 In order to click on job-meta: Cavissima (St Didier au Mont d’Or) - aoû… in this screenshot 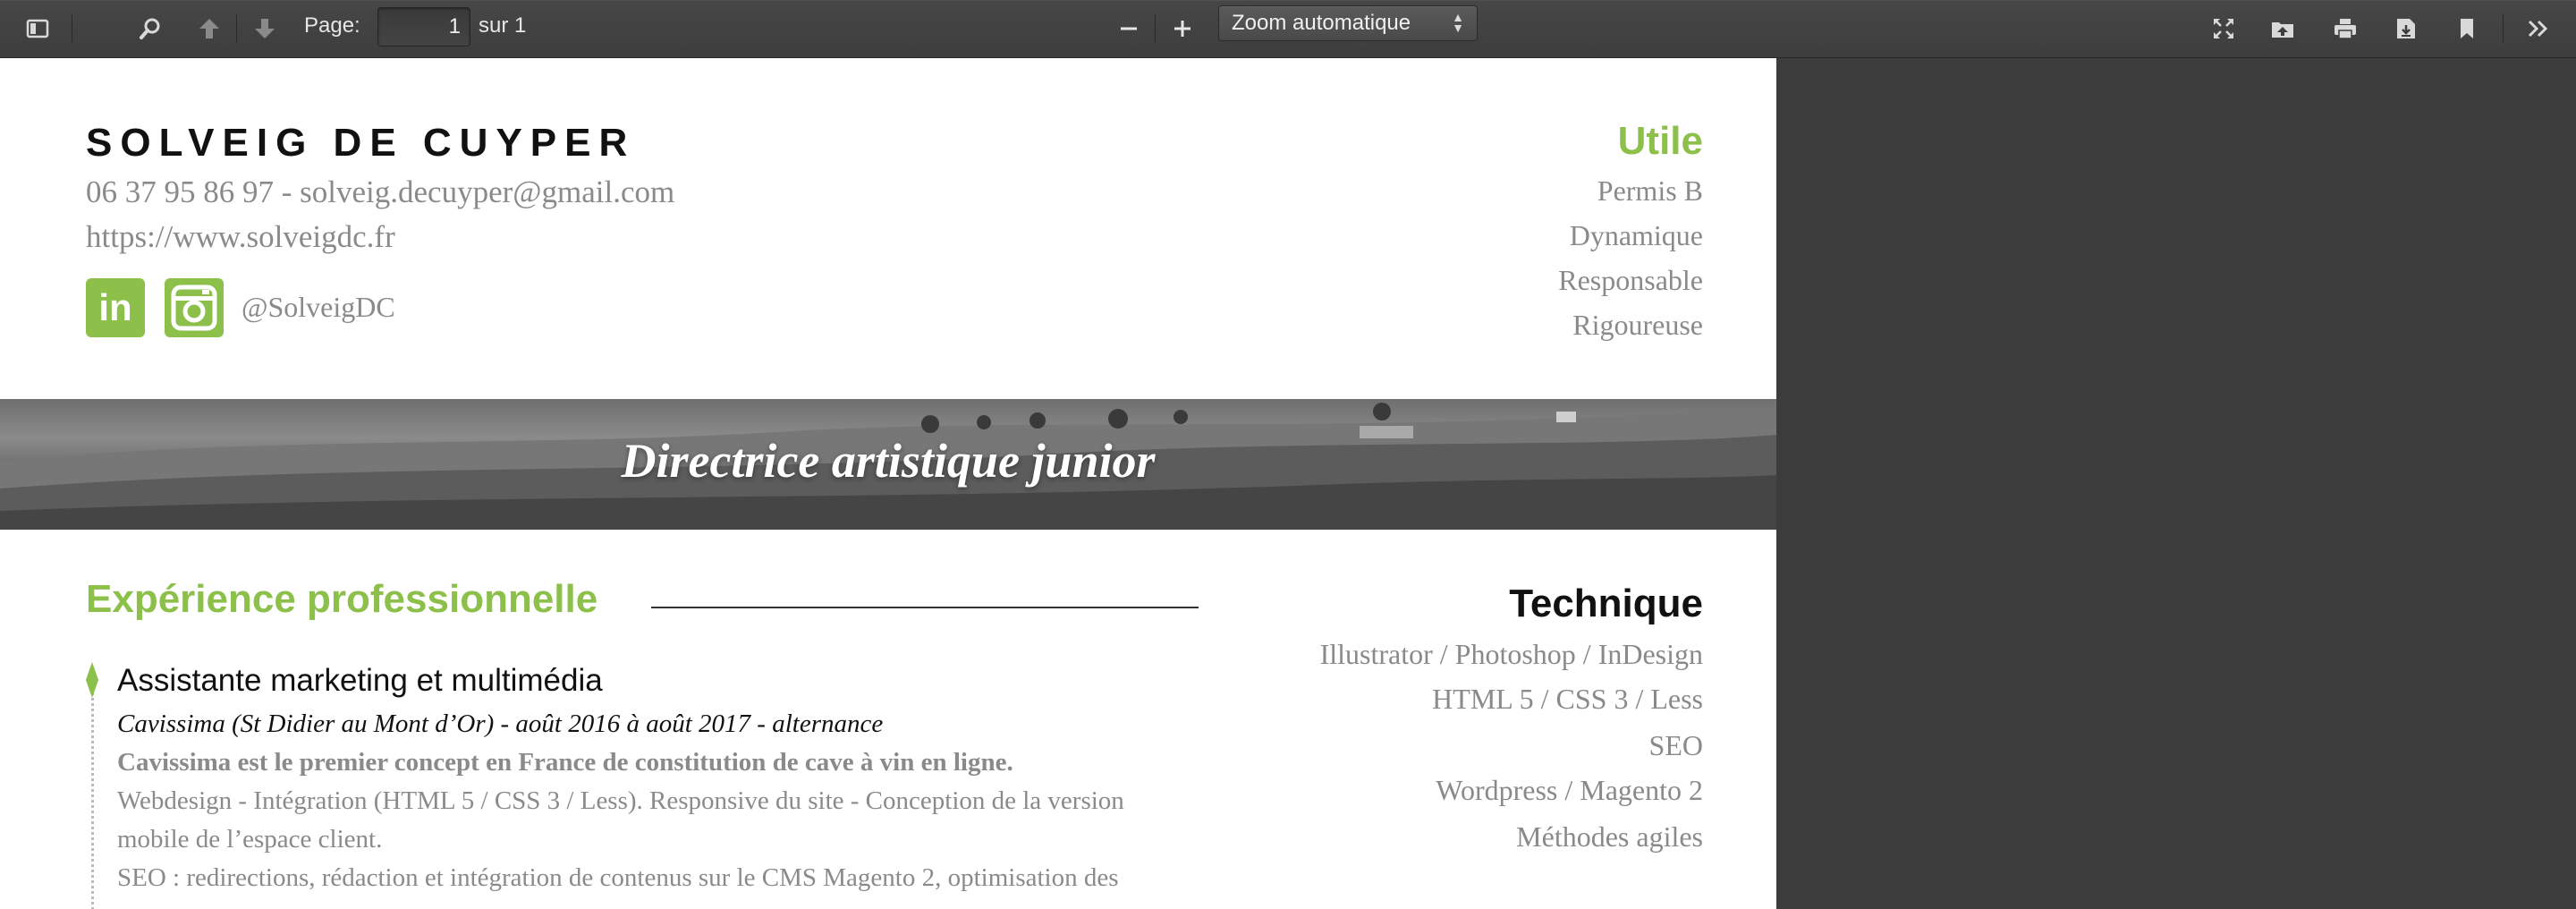, I will do `click(500, 723)`.